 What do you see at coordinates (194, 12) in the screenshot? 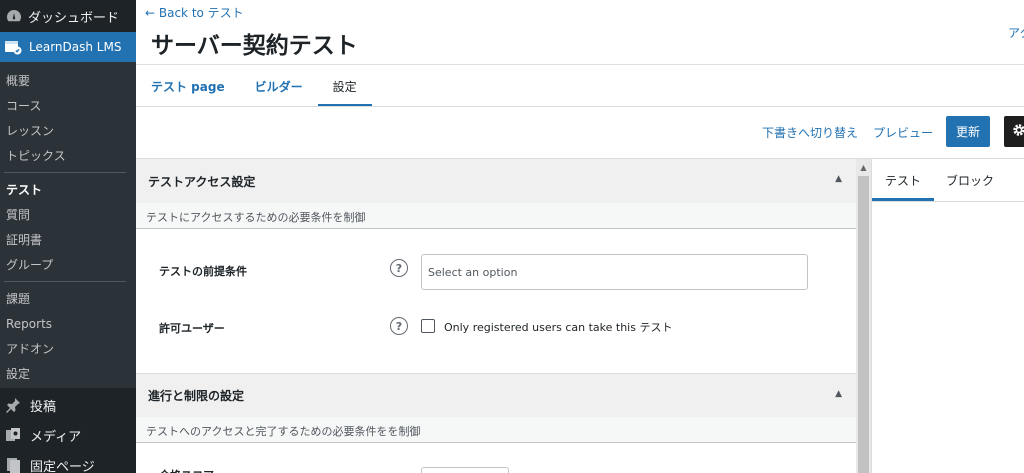
I see `back-link: ← Back to テスト` at bounding box center [194, 12].